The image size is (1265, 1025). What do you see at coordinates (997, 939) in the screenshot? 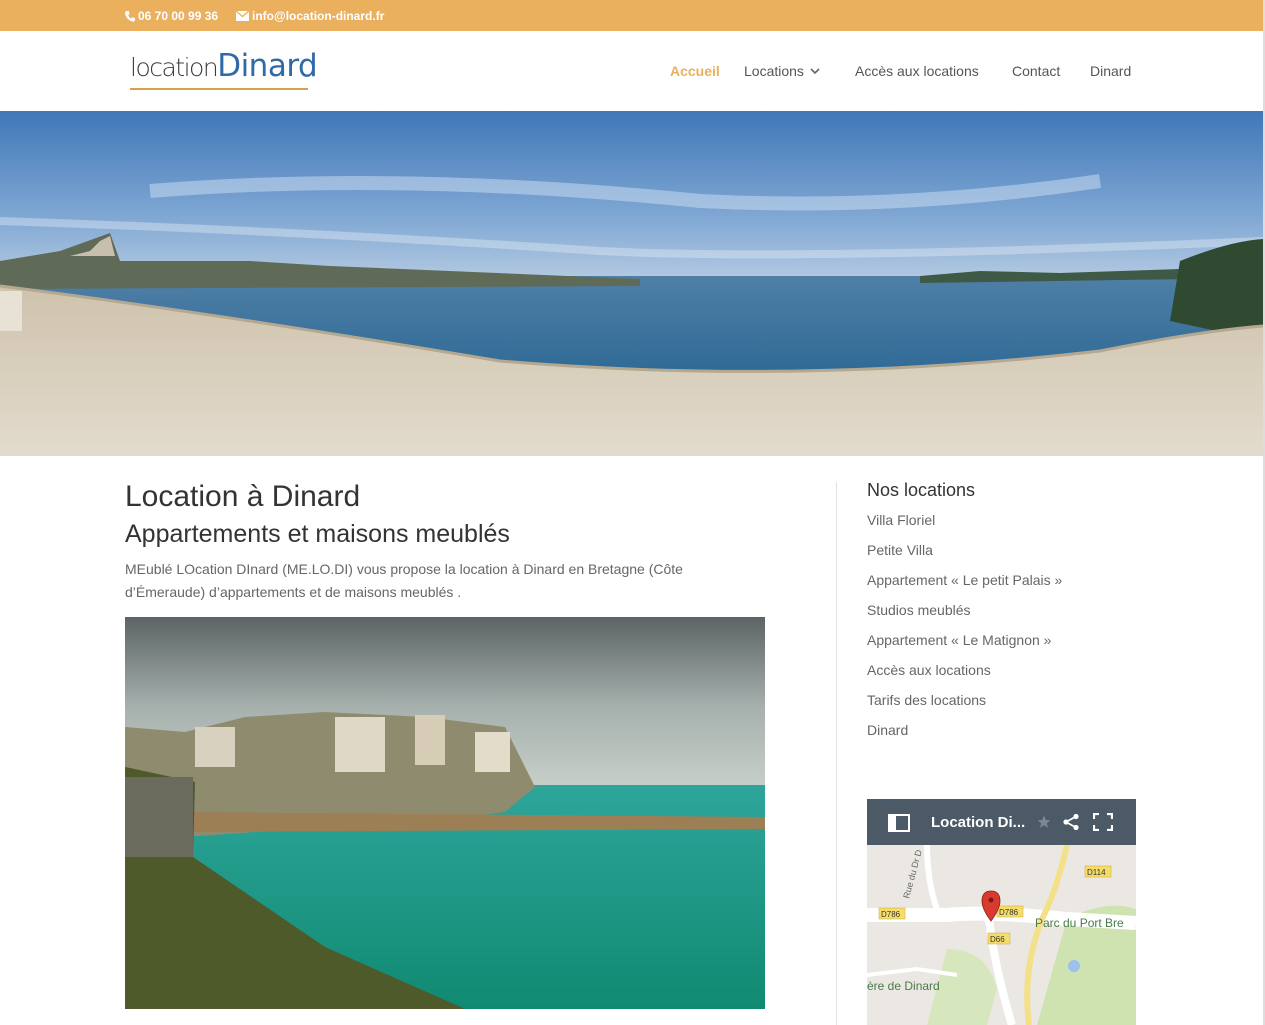
I see `map-label-d66: D66` at bounding box center [997, 939].